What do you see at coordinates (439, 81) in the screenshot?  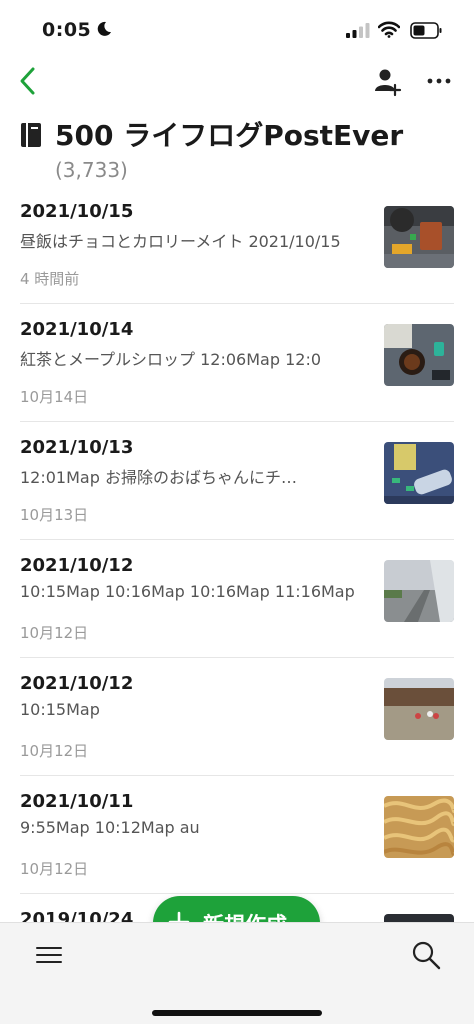 I see `more-options-icon` at bounding box center [439, 81].